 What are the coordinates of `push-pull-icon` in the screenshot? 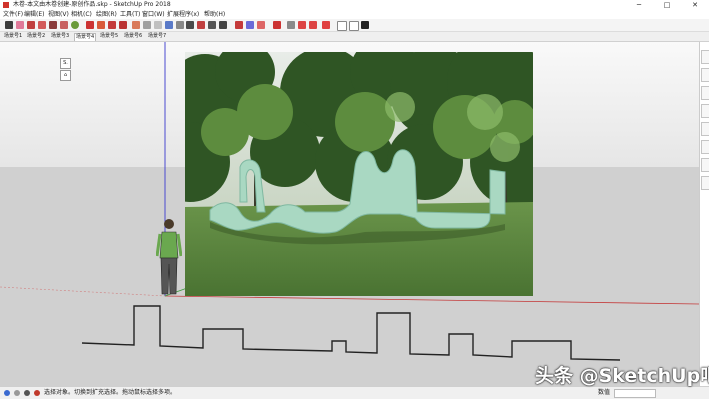 It's located at (75, 25).